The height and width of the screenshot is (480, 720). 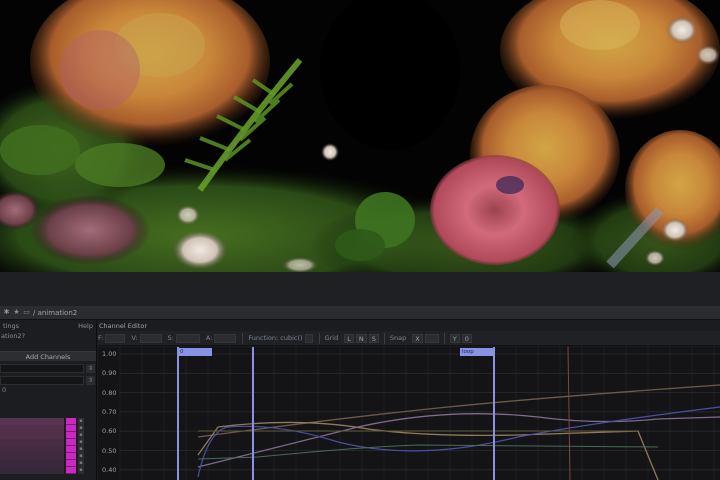 What do you see at coordinates (349, 338) in the screenshot?
I see `grid-l-button: L` at bounding box center [349, 338].